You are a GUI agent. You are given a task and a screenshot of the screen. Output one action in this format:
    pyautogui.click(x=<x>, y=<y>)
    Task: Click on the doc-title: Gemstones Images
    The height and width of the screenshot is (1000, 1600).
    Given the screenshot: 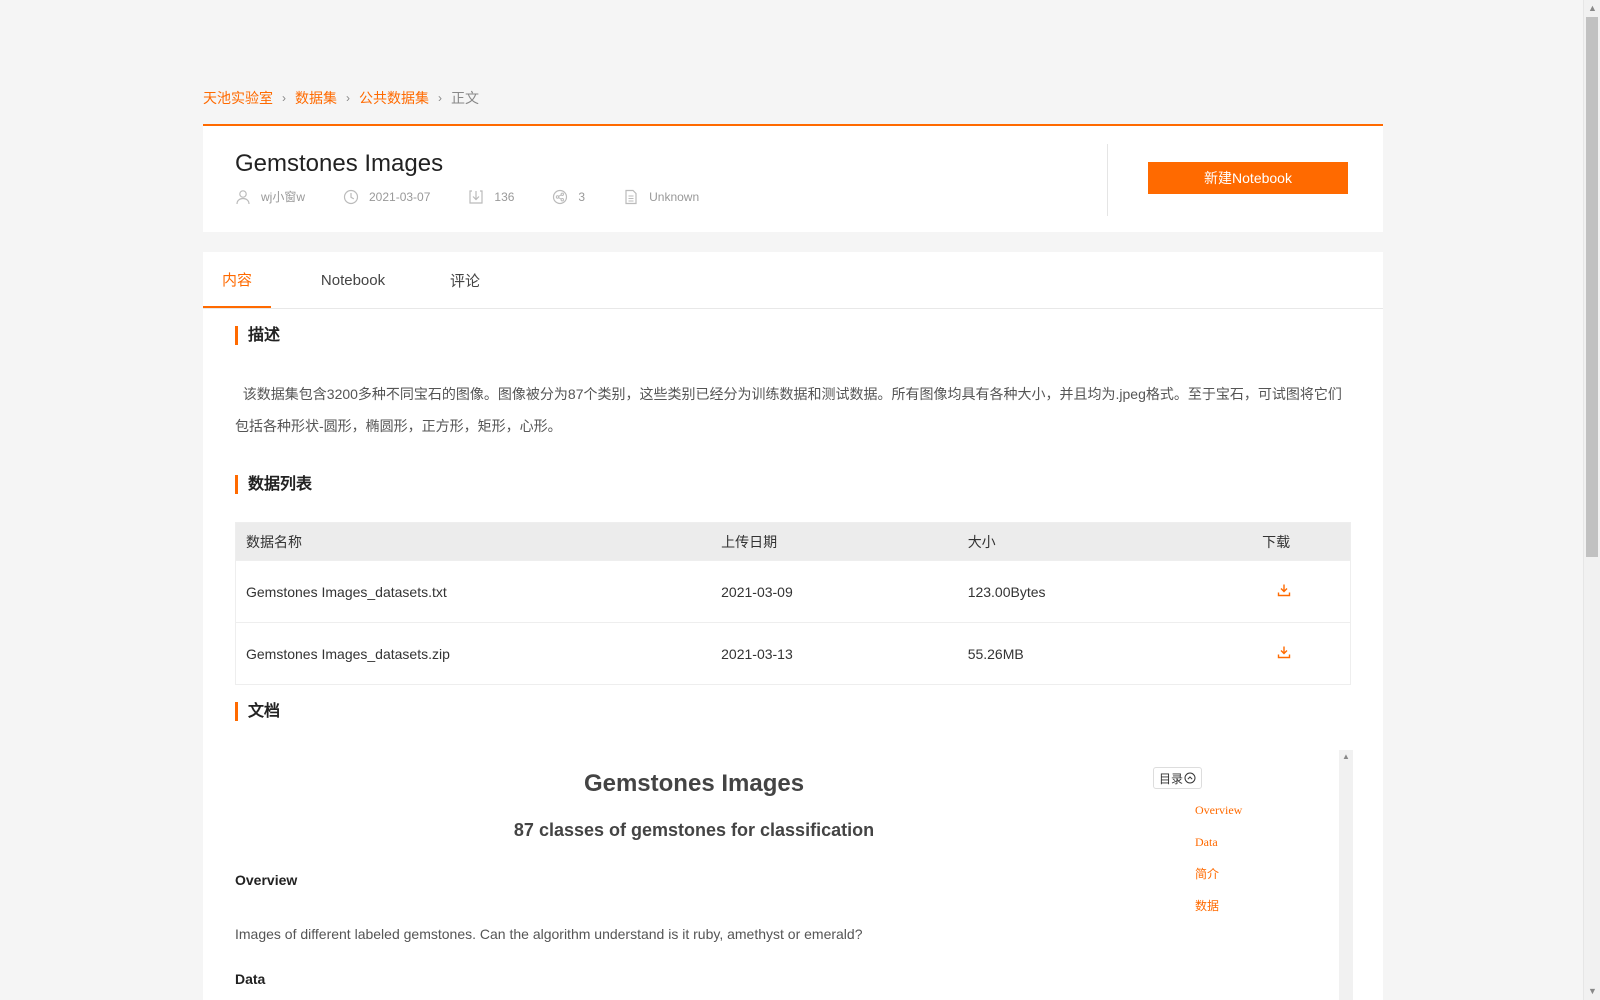 What is the action you would take?
    pyautogui.click(x=694, y=783)
    